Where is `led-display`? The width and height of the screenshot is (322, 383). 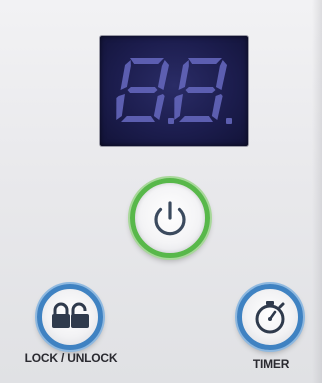 led-display is located at coordinates (174, 91).